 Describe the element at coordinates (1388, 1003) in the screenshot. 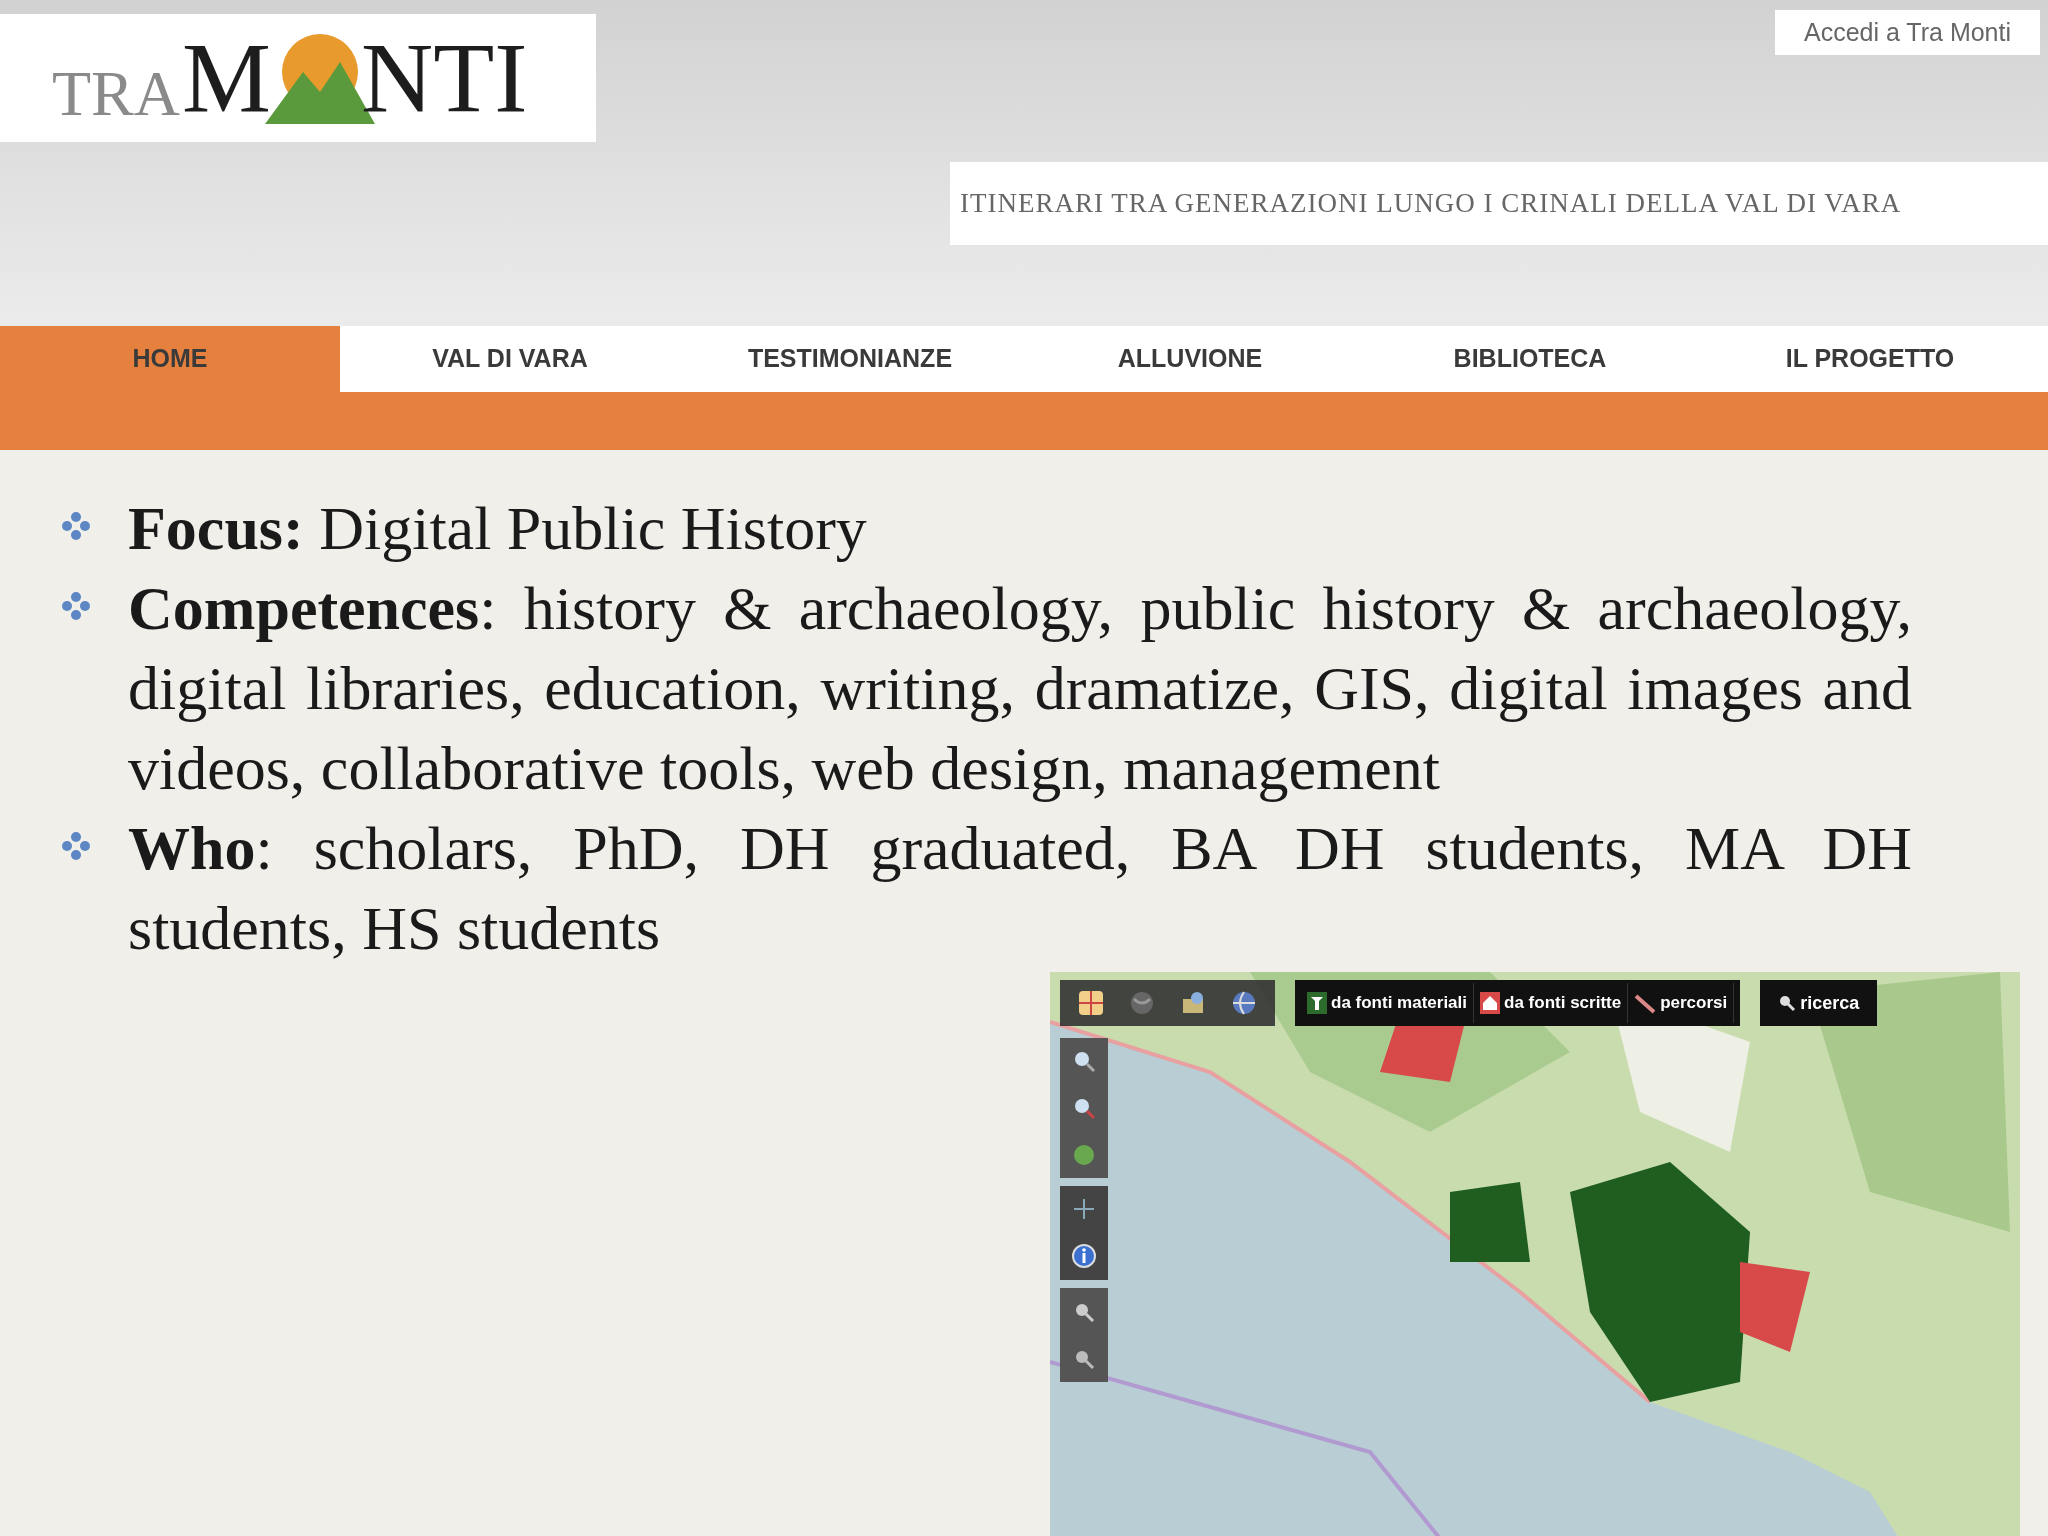

I see `layer-button: da fonti materiali` at that location.